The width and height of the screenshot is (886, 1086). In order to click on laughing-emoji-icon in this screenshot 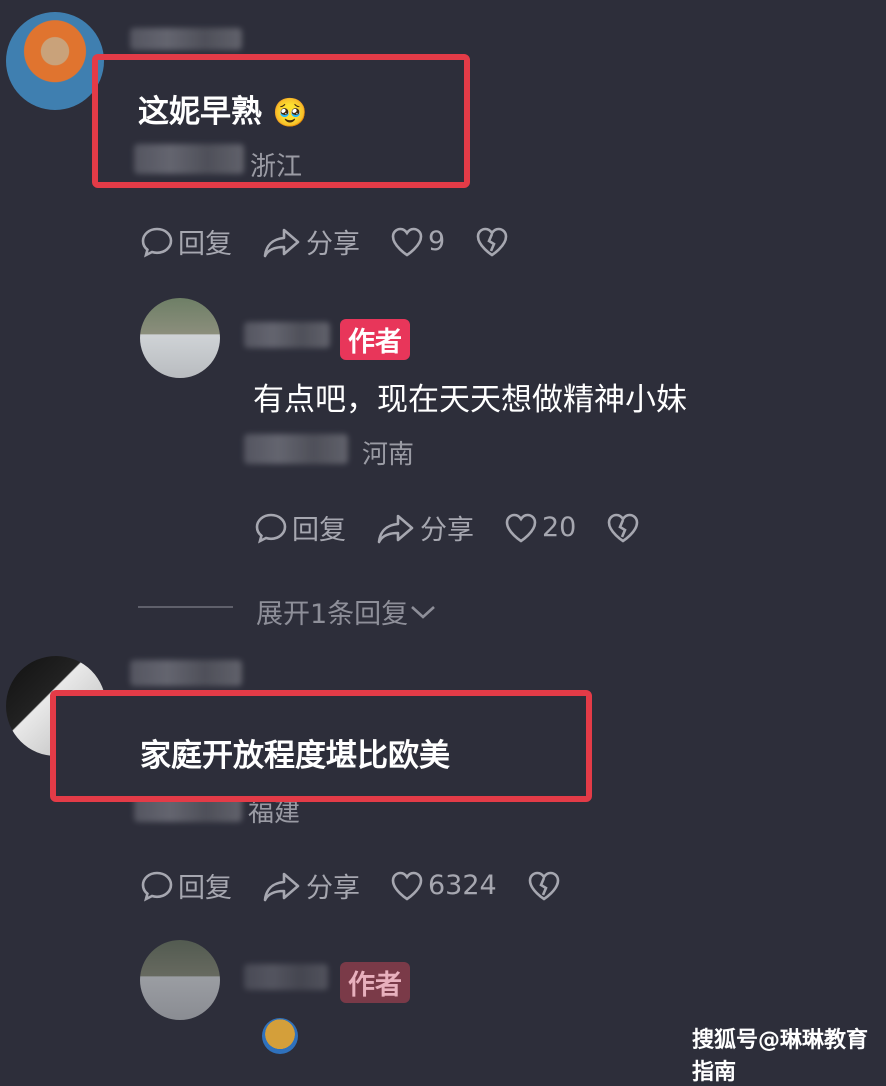, I will do `click(280, 1036)`.